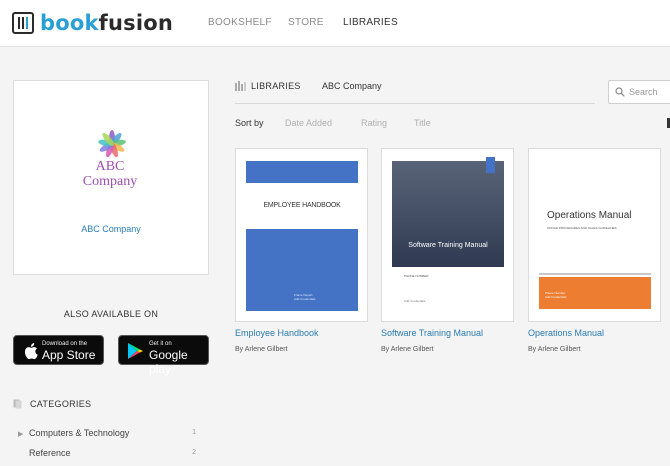  I want to click on sort-title: Title, so click(422, 123).